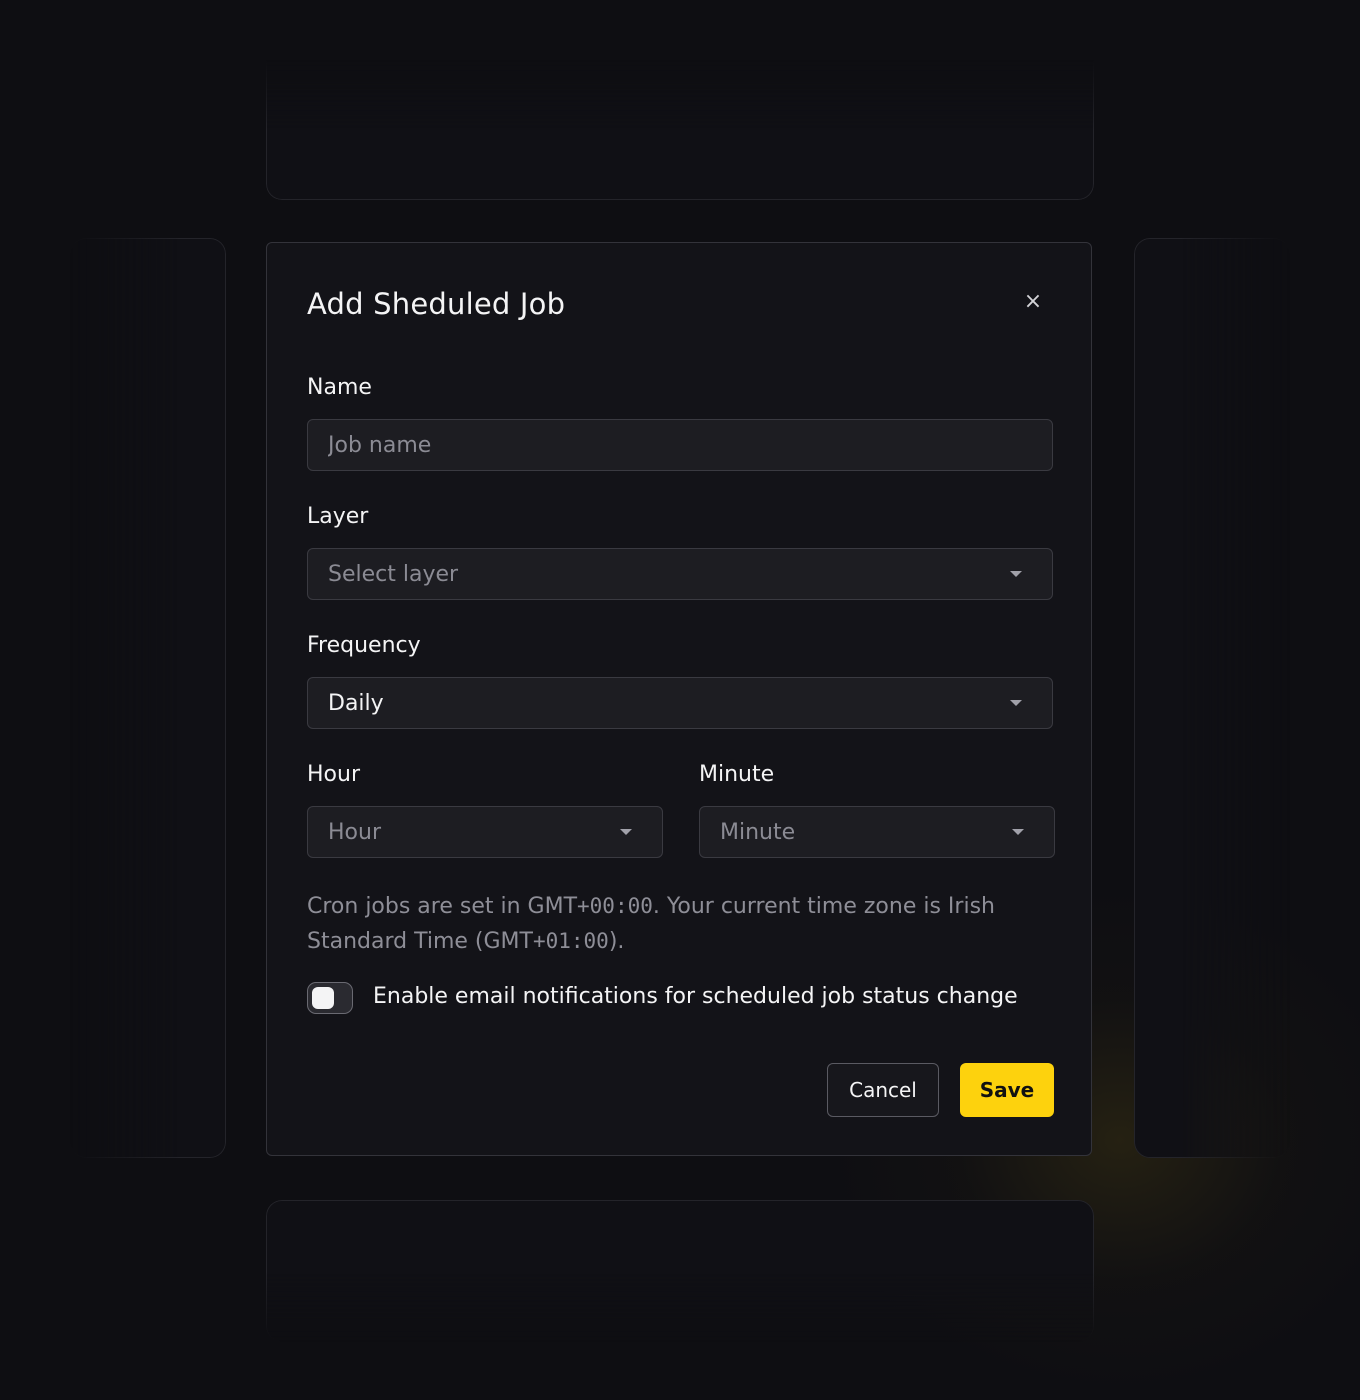 This screenshot has height=1400, width=1360. I want to click on frequency-label: Frequency, so click(364, 645).